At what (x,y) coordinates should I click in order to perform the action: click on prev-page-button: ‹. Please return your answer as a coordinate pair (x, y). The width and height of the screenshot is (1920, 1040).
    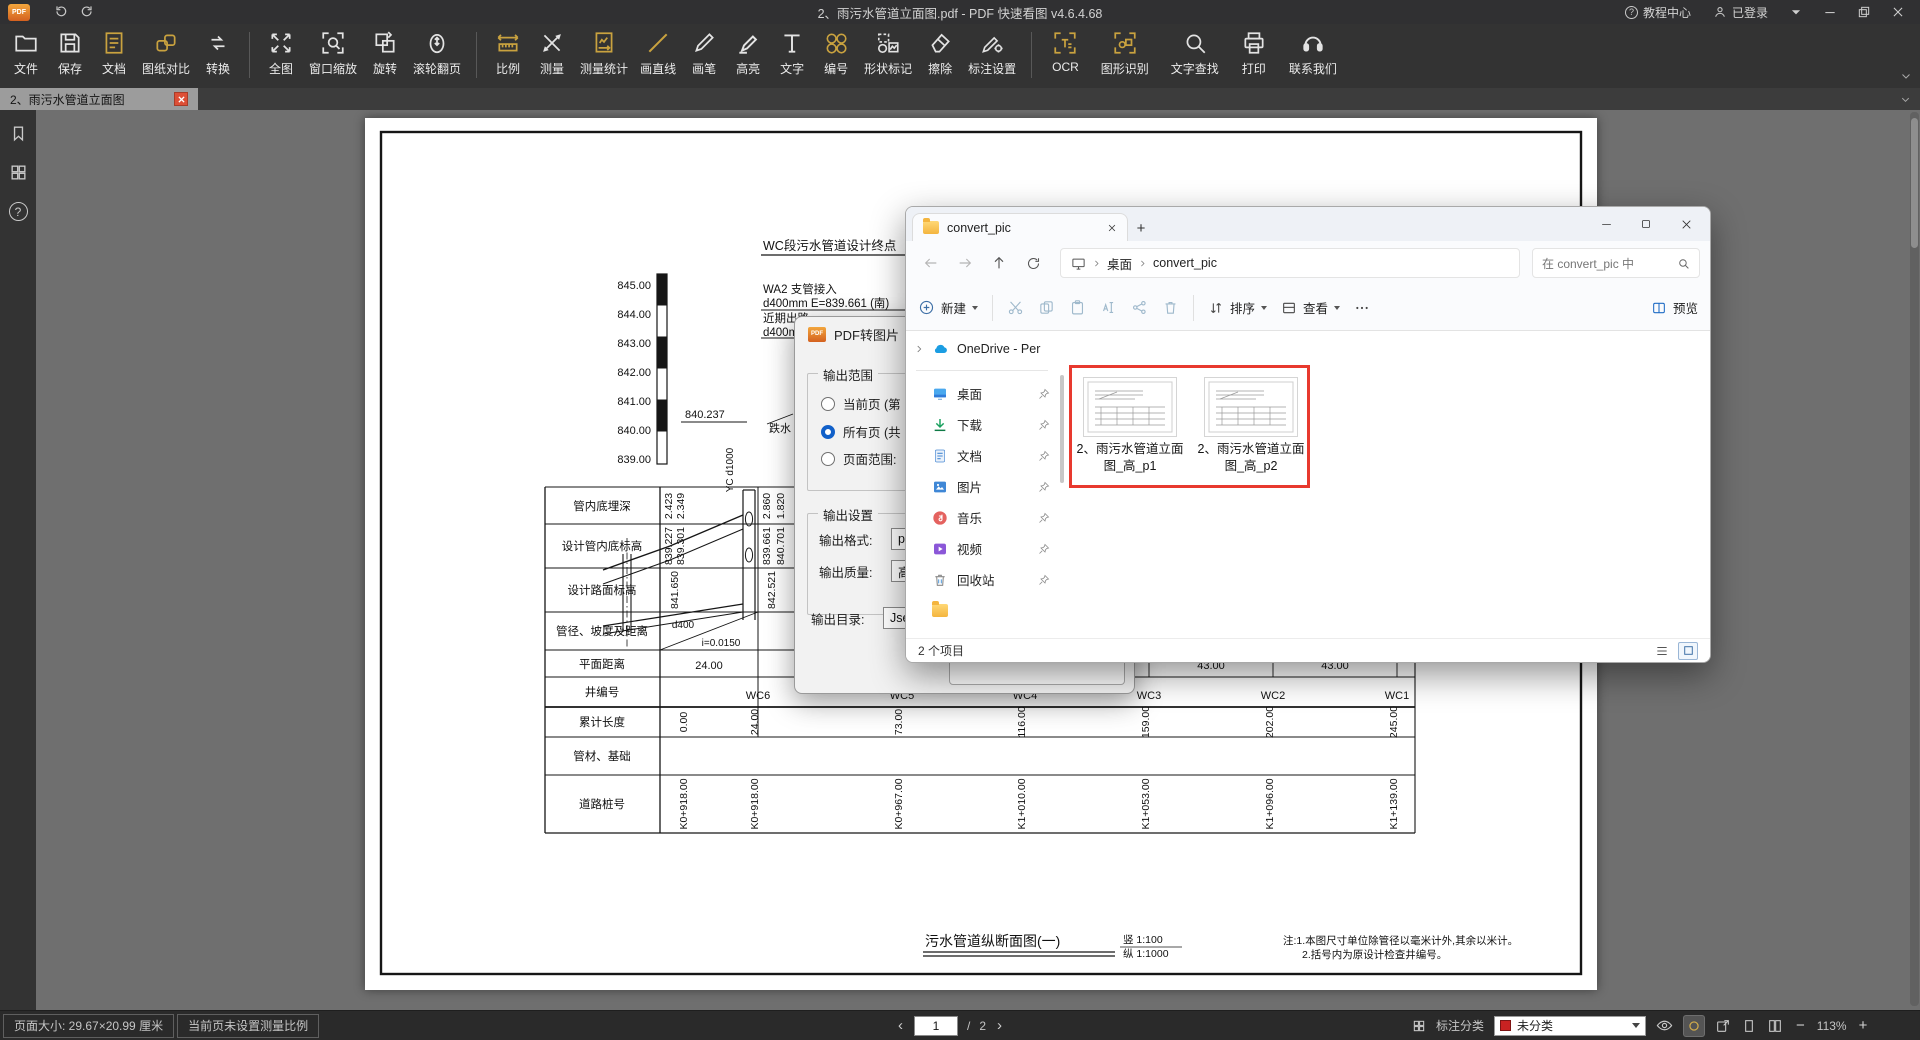
    Looking at the image, I should click on (900, 1025).